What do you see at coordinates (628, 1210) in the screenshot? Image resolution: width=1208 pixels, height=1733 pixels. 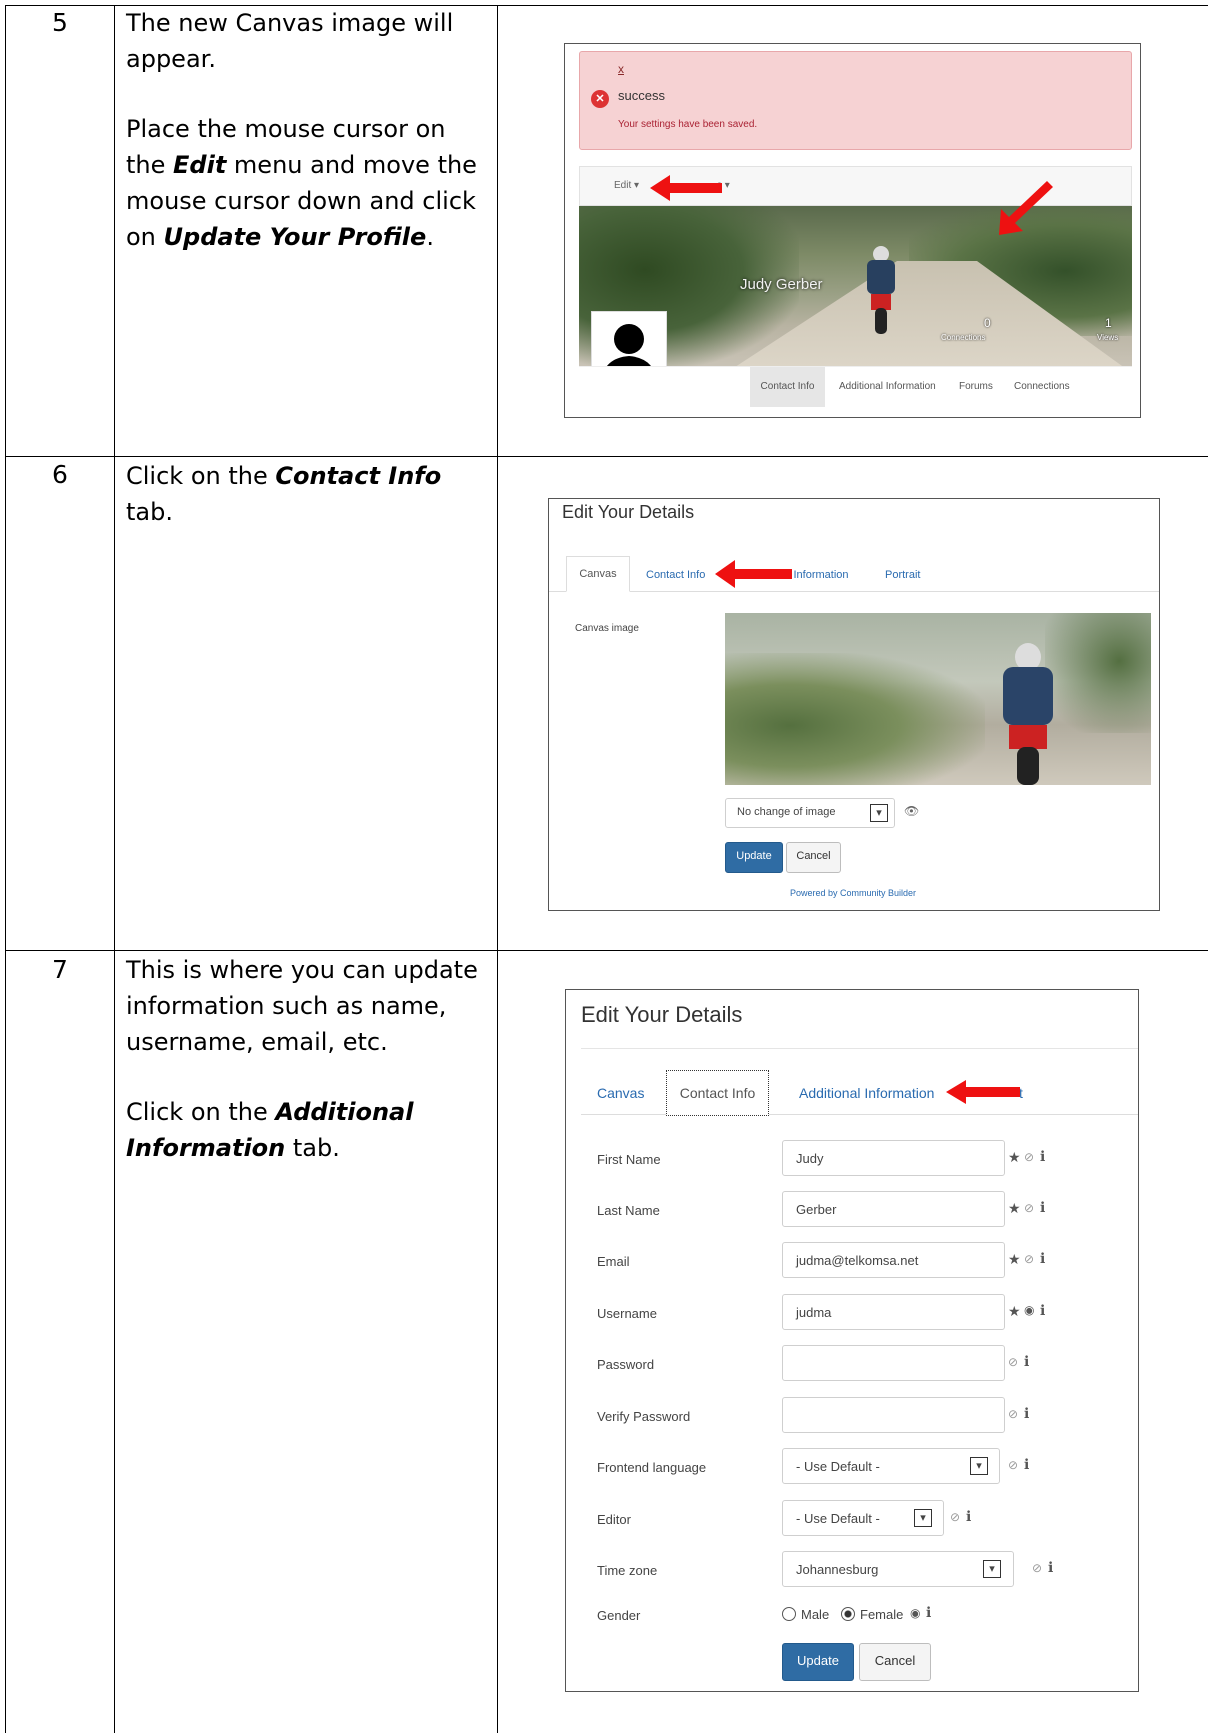 I see `last-name-label: Last Name` at bounding box center [628, 1210].